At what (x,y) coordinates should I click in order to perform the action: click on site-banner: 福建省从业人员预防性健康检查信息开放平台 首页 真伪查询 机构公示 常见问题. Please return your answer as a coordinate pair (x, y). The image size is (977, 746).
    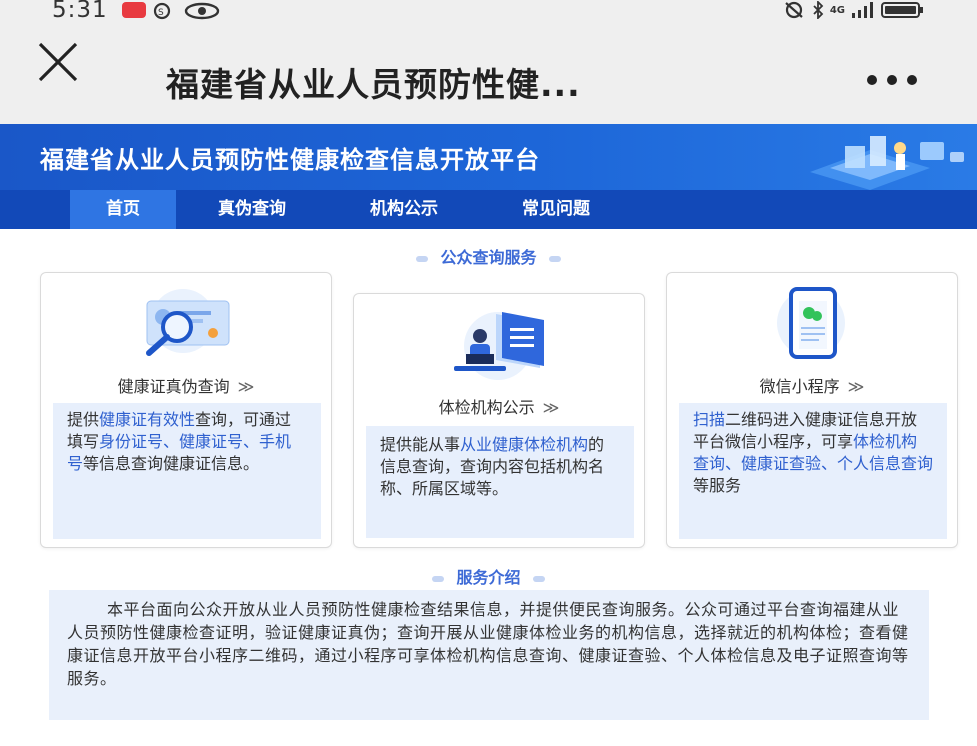
    Looking at the image, I should click on (488, 176).